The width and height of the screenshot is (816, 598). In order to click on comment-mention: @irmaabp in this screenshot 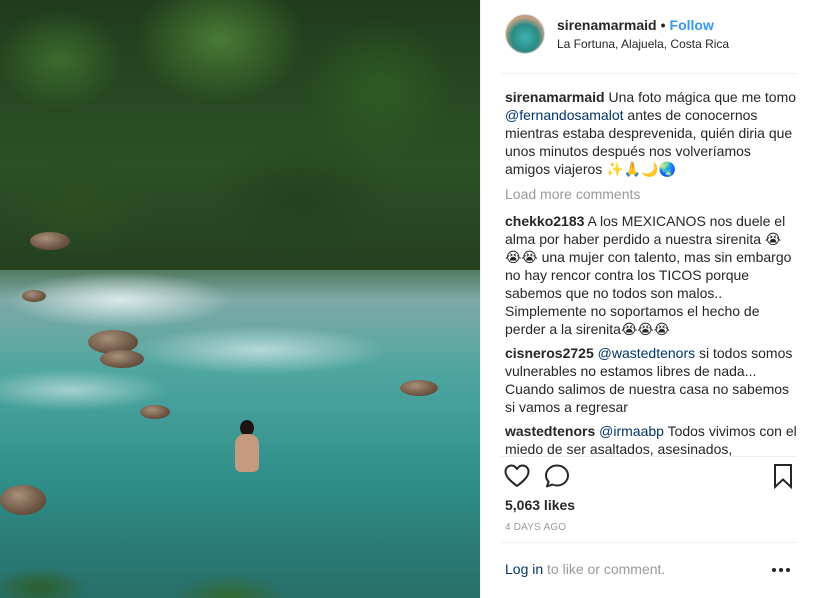, I will do `click(631, 431)`.